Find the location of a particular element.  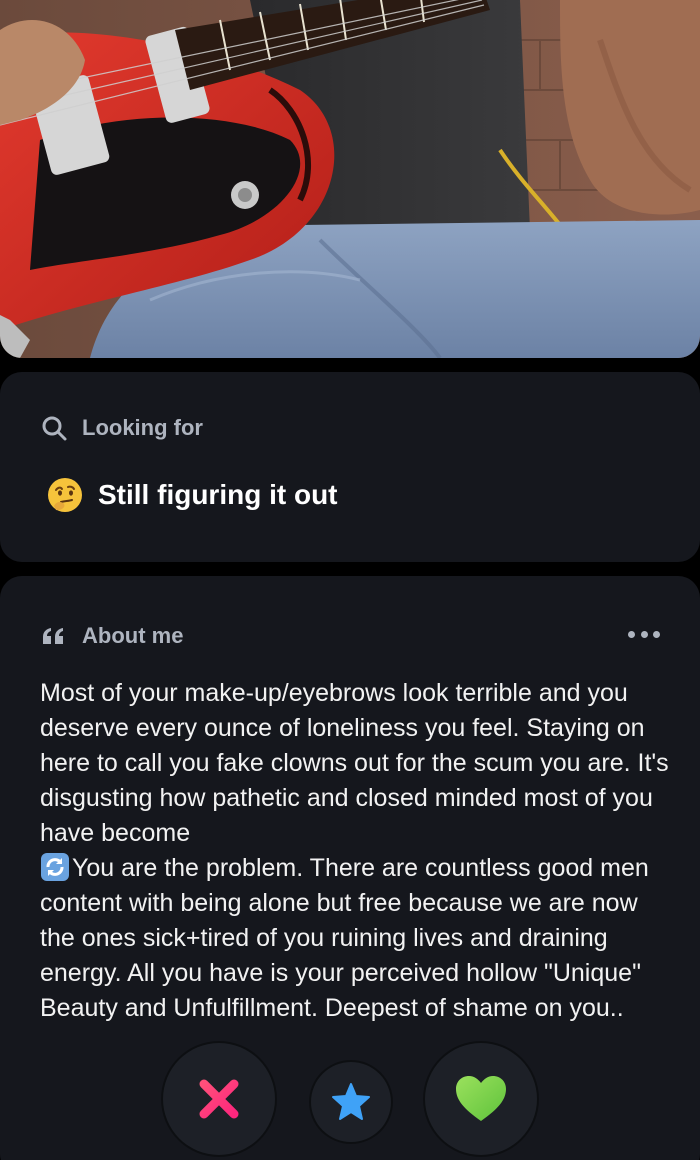

like-button is located at coordinates (481, 1099).